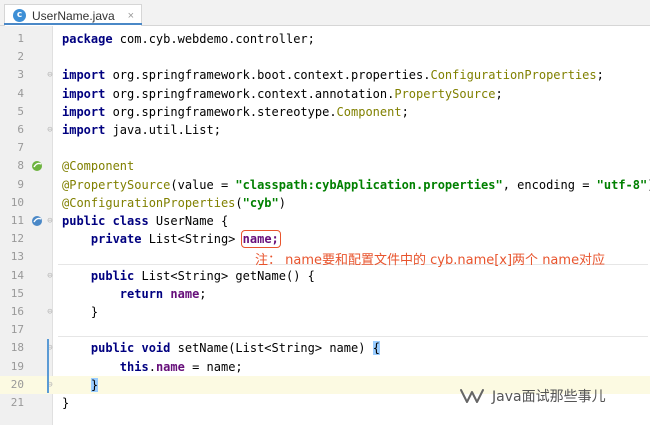 This screenshot has height=425, width=650. What do you see at coordinates (325, 13) in the screenshot?
I see `editor-tab-bar: c UserName.java ×` at bounding box center [325, 13].